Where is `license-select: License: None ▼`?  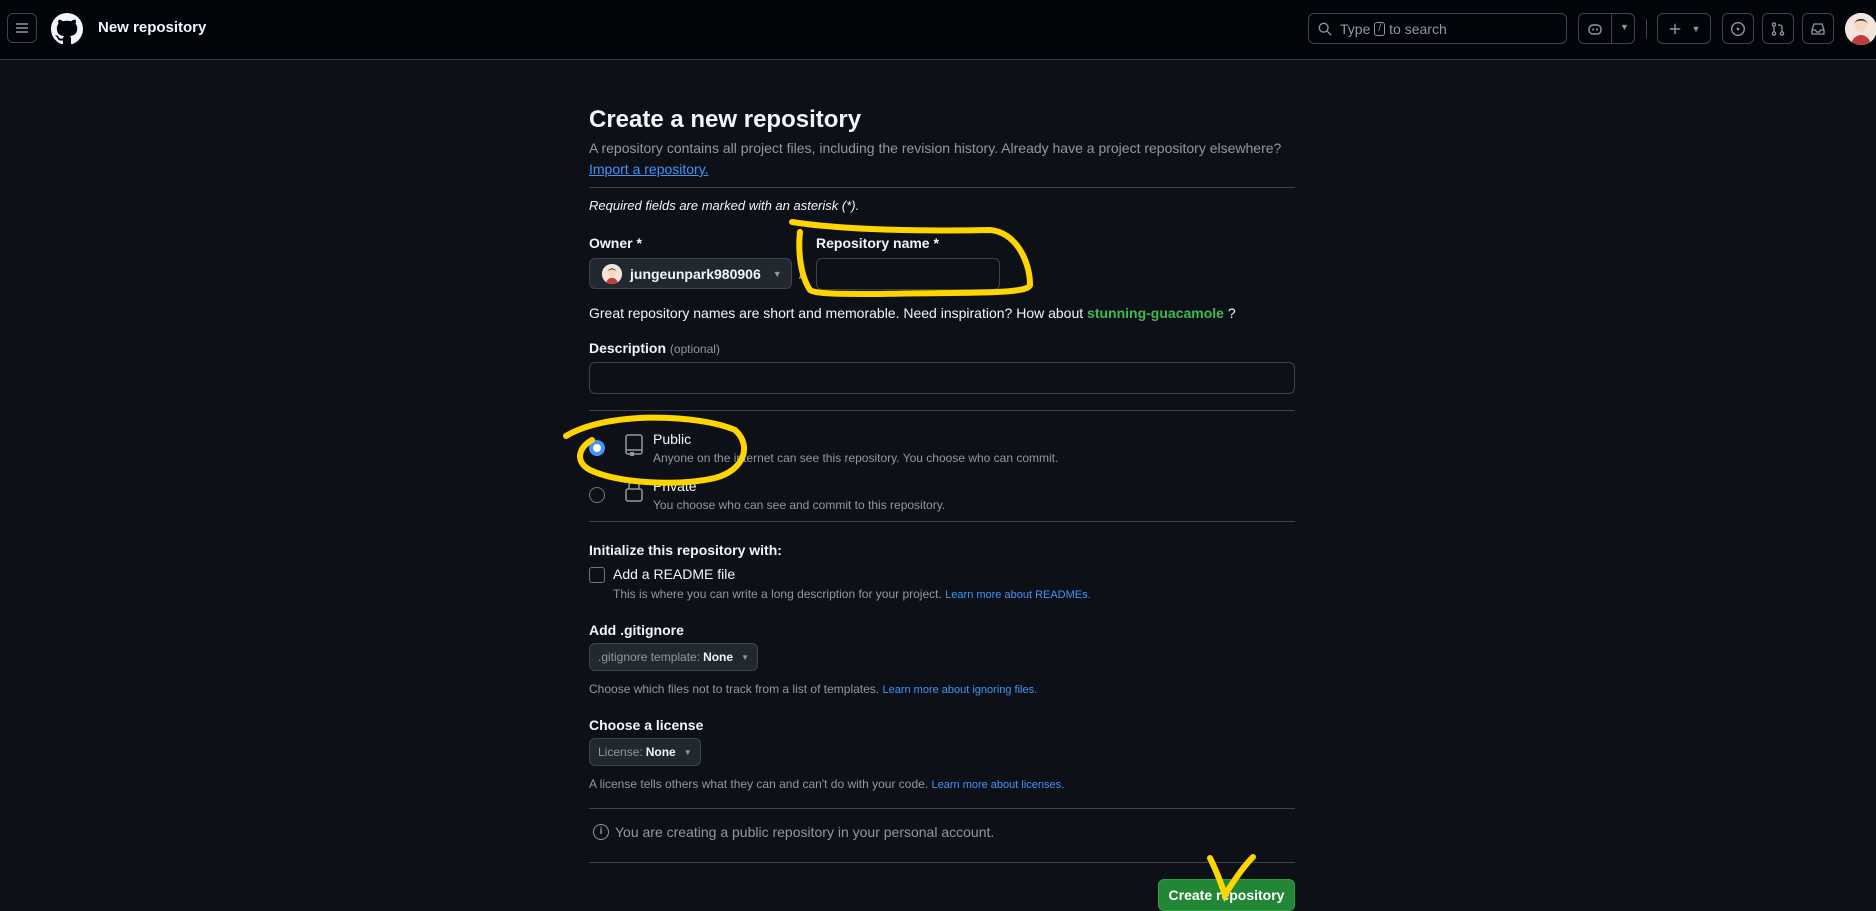 license-select: License: None ▼ is located at coordinates (645, 752).